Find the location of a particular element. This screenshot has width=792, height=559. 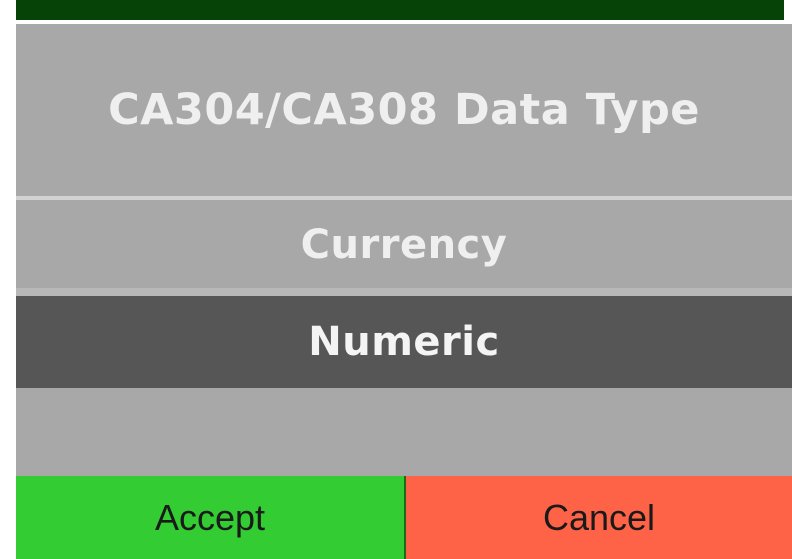

header-bar is located at coordinates (400, 10).